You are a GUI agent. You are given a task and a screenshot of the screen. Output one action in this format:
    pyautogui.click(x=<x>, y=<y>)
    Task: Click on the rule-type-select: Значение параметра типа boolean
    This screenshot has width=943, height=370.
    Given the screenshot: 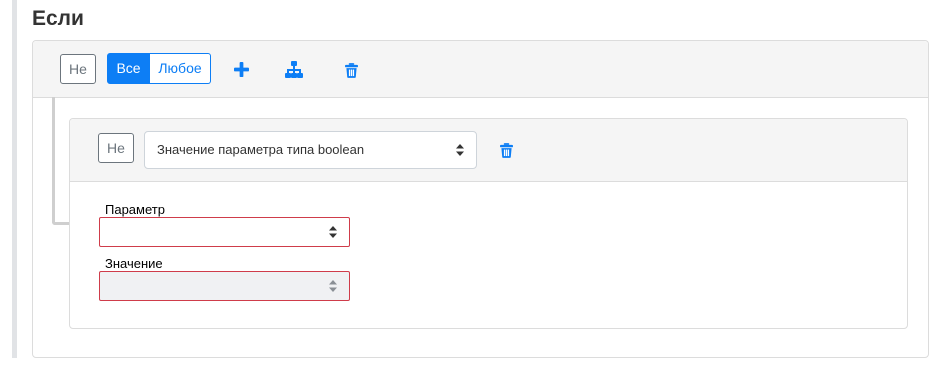 What is the action you would take?
    pyautogui.click(x=310, y=150)
    